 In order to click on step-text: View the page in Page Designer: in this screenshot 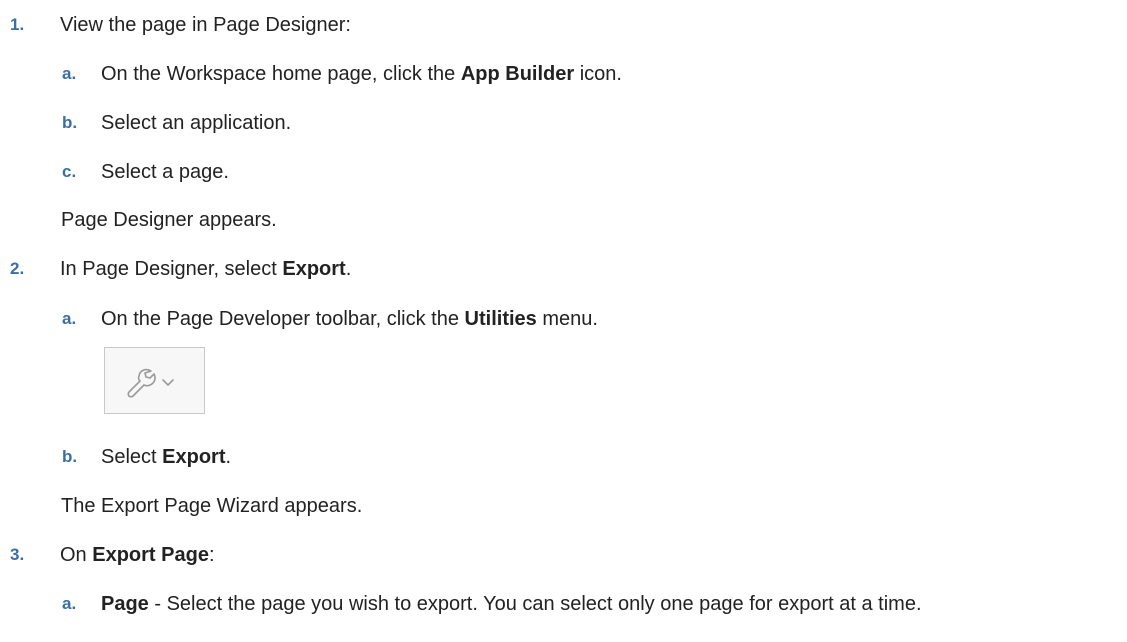, I will do `click(205, 25)`.